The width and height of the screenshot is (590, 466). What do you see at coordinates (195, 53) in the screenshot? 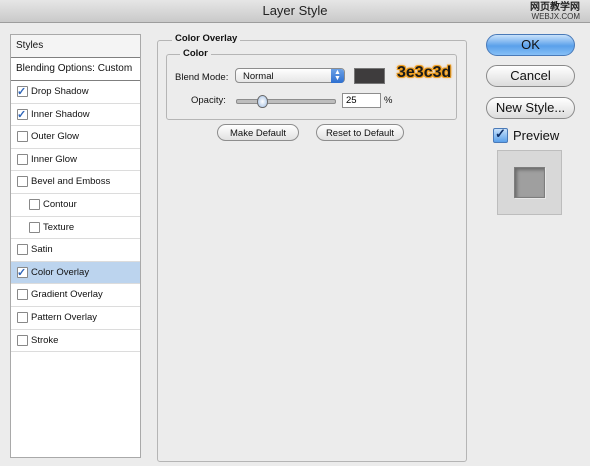
I see `color-subgroup-title: Color` at bounding box center [195, 53].